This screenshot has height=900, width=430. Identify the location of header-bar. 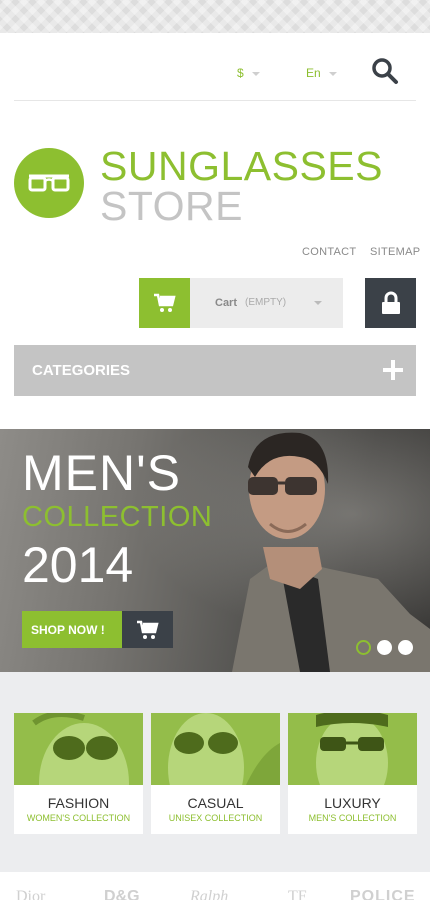
(215, 67).